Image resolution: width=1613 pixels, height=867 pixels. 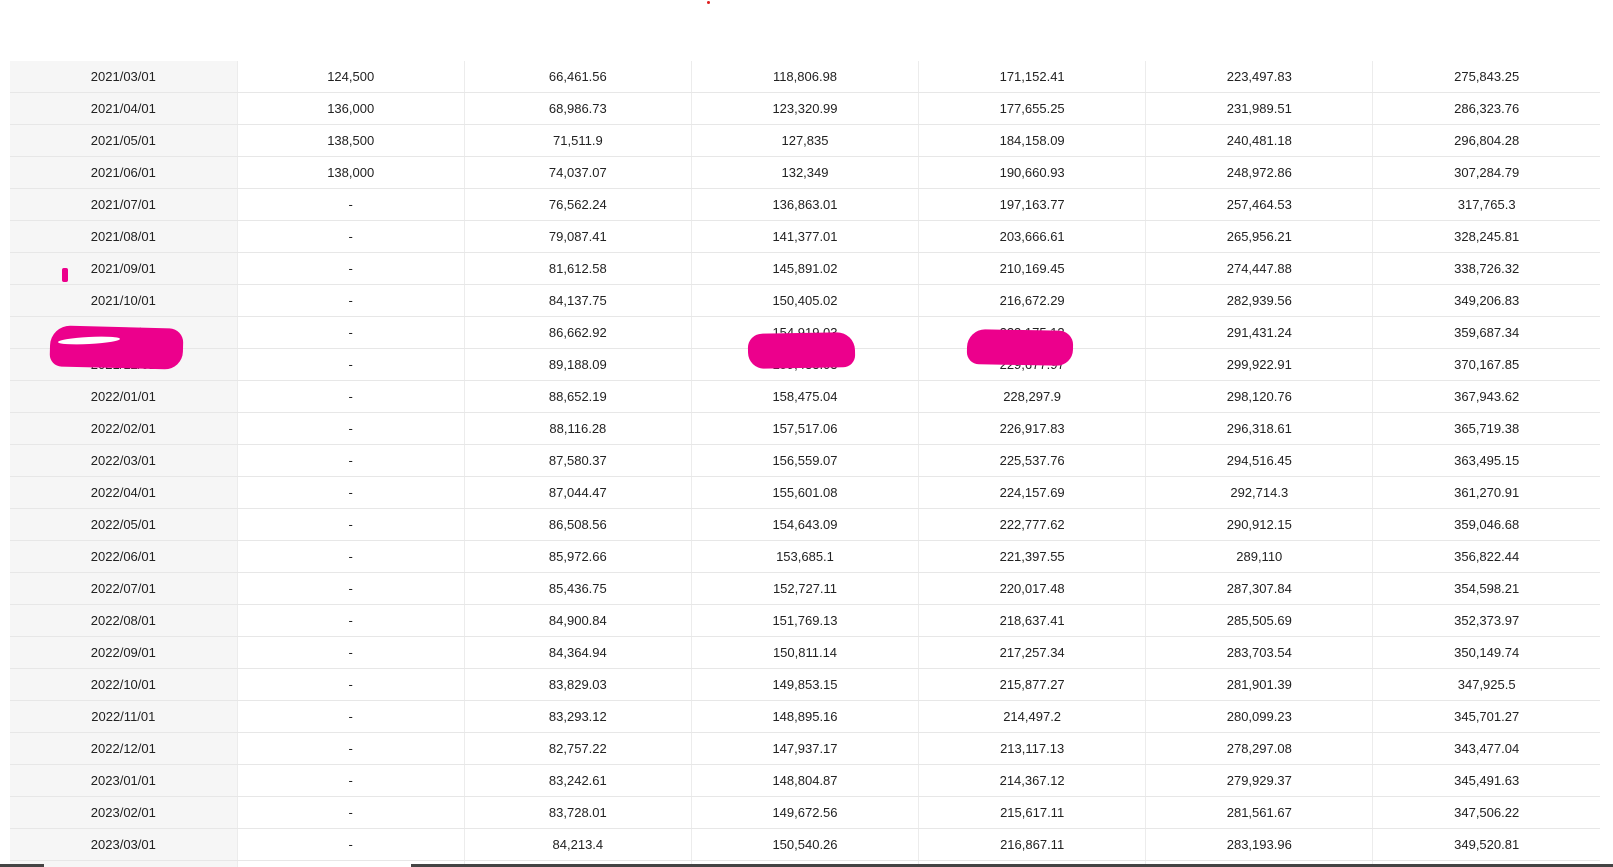 What do you see at coordinates (1259, 140) in the screenshot?
I see `value-cell: 240,481.18` at bounding box center [1259, 140].